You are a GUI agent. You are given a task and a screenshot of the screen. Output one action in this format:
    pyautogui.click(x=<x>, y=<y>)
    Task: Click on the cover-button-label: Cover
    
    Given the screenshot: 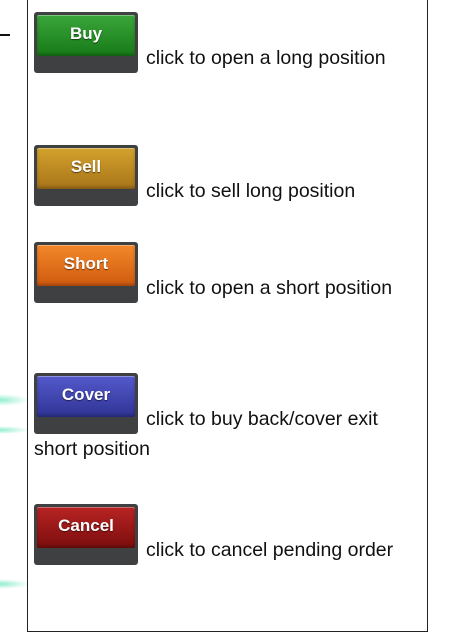 What is the action you would take?
    pyautogui.click(x=86, y=396)
    